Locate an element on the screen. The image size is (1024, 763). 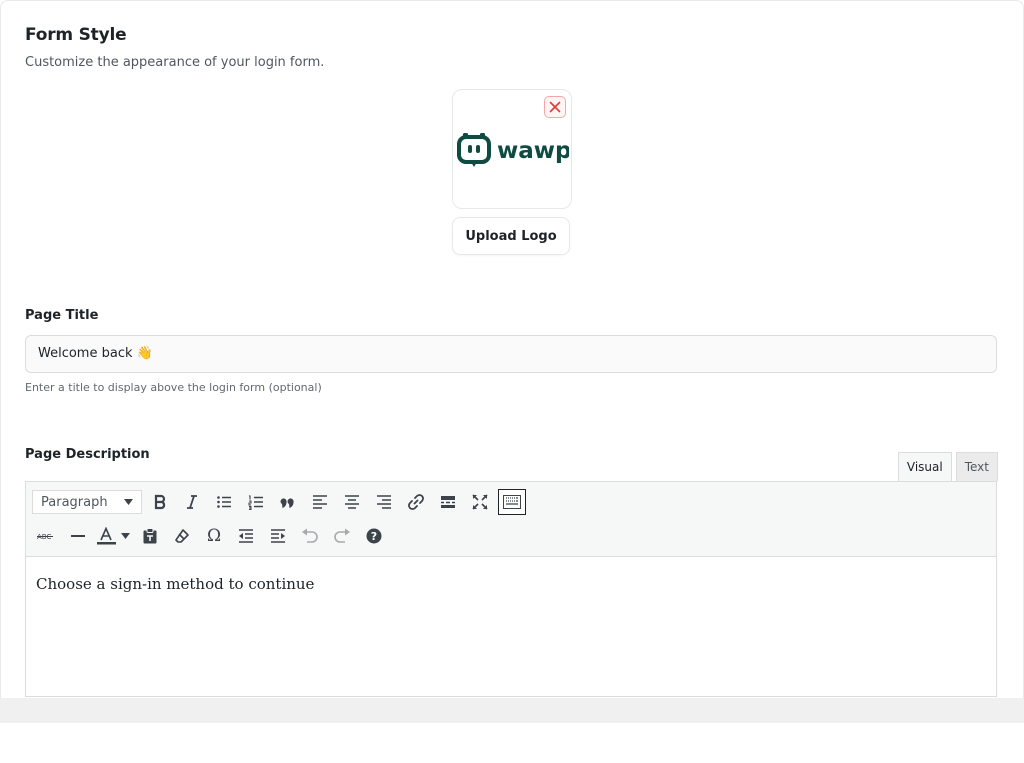
fullscreen-icon is located at coordinates (480, 502).